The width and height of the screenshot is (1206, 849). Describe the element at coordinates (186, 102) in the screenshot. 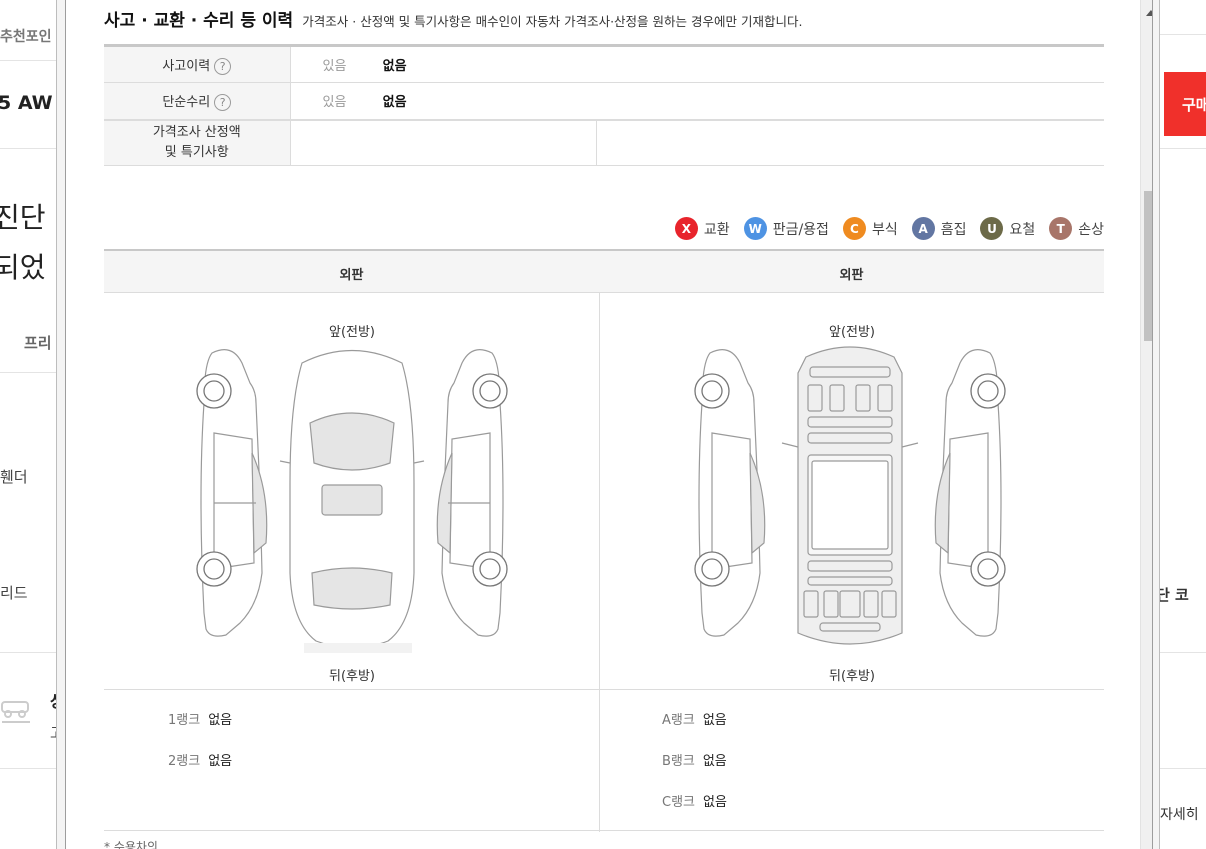

I see `row-label: 단순수리` at that location.